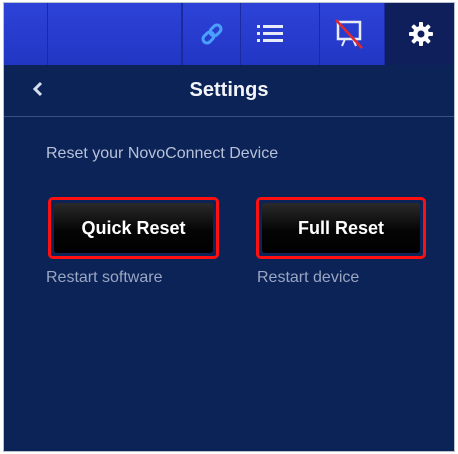  I want to click on gear-icon, so click(421, 34).